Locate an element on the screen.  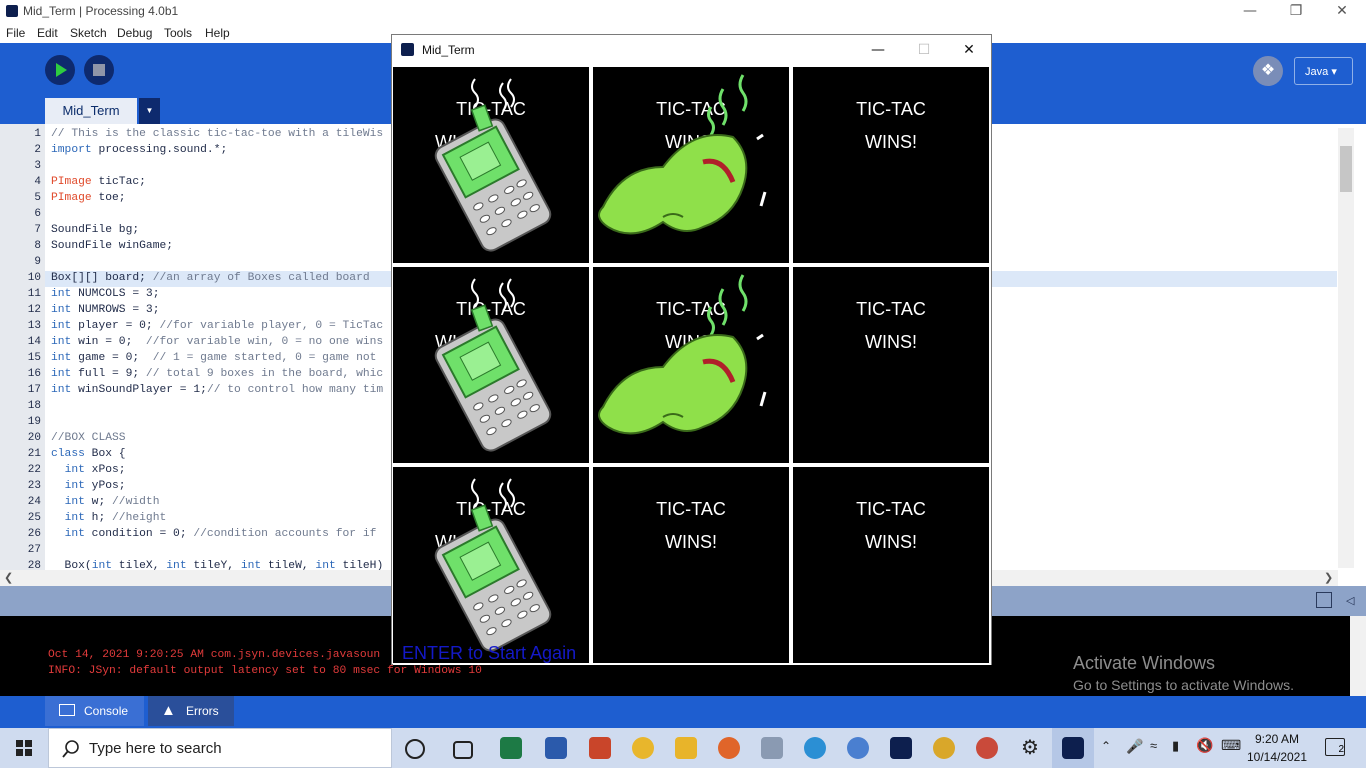
firefox-icon is located at coordinates (729, 748).